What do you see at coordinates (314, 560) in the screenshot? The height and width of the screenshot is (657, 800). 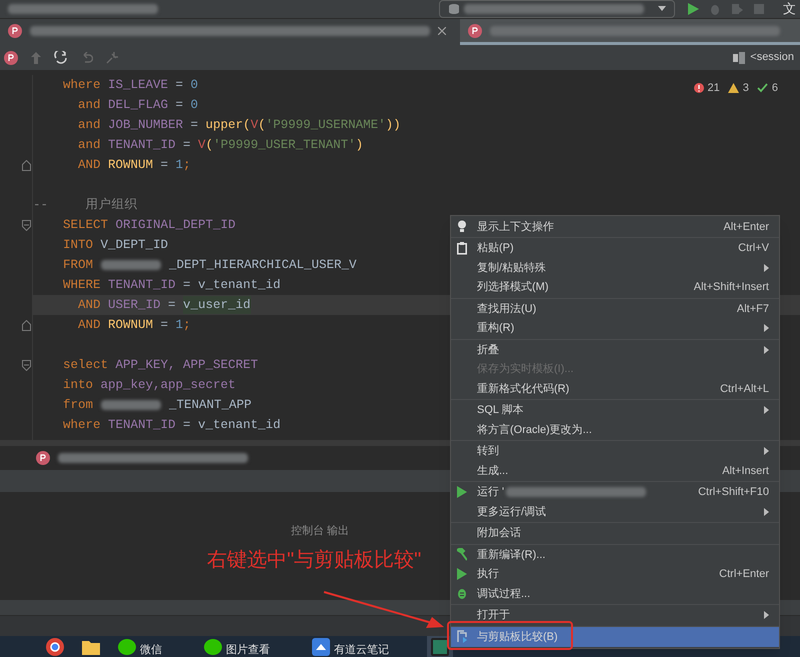 I see `annotation-text: 右键选中"与剪贴板比较"` at bounding box center [314, 560].